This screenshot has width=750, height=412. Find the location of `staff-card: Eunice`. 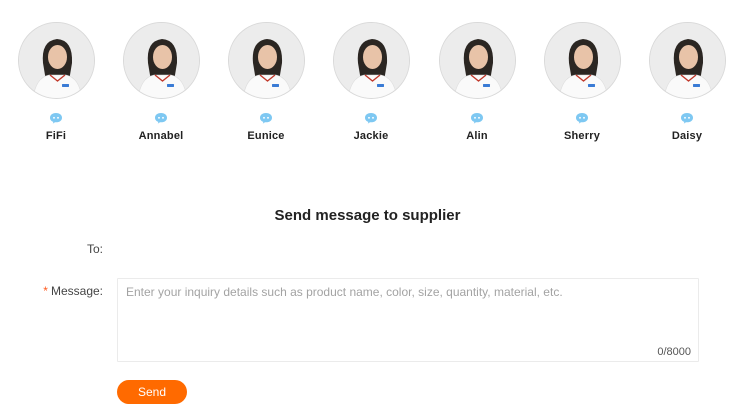

staff-card: Eunice is located at coordinates (266, 82).